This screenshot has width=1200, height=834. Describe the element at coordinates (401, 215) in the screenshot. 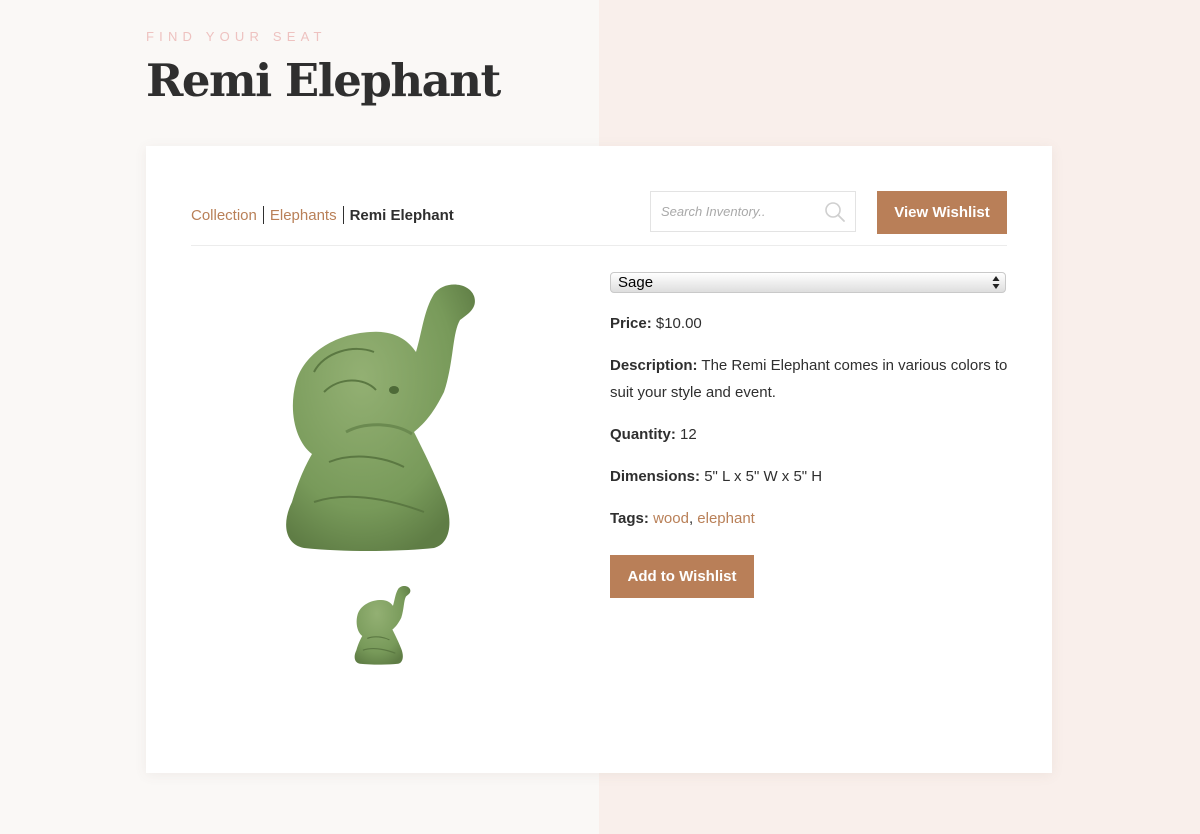

I see `breadcrumb-current: Remi Elephant` at that location.